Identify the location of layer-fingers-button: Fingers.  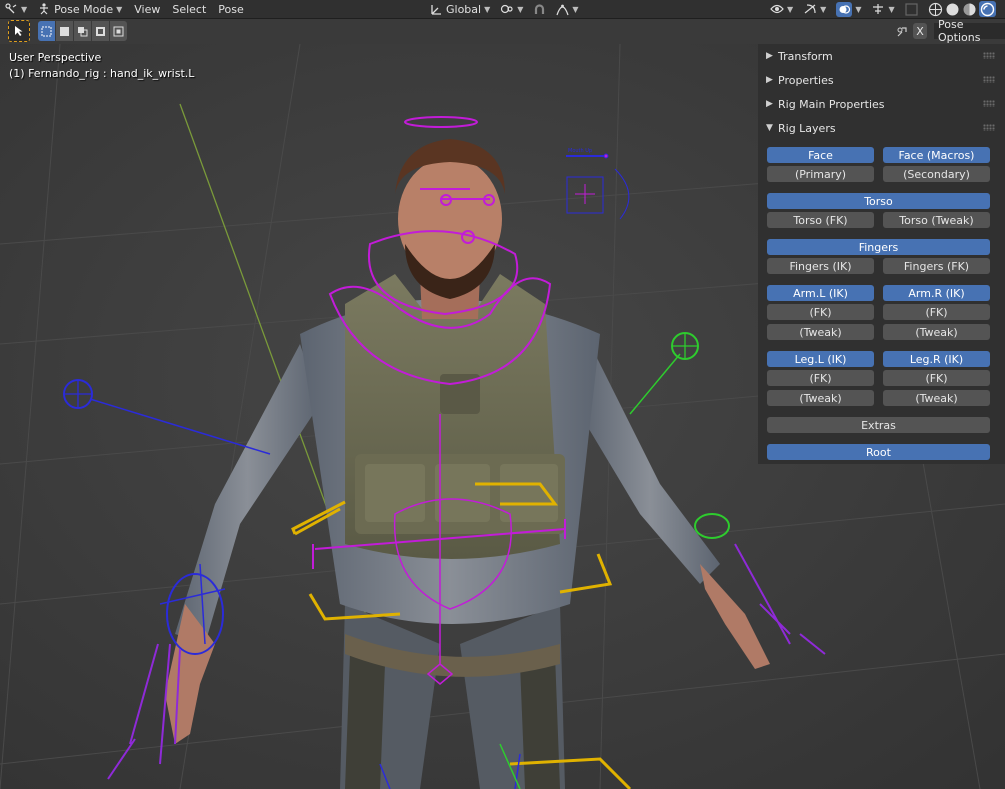
(878, 247).